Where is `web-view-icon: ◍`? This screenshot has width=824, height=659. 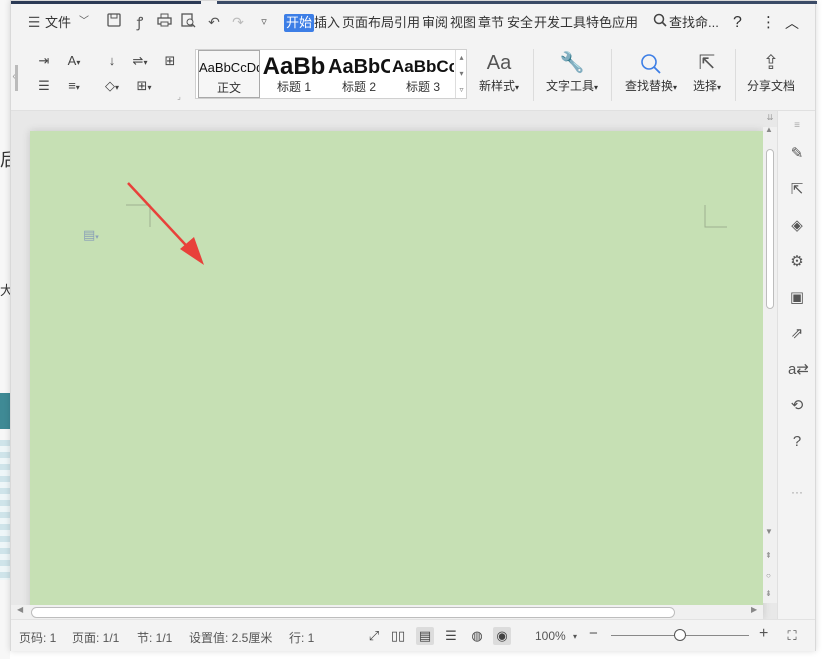 web-view-icon: ◍ is located at coordinates (477, 636).